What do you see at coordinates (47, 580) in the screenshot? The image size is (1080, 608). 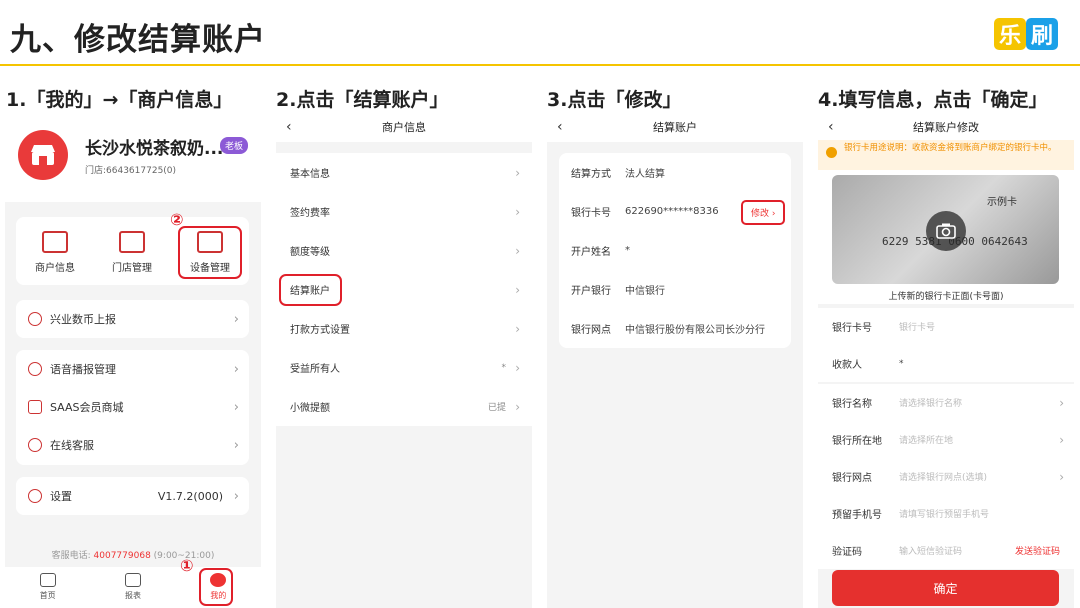 I see `home-icon` at bounding box center [47, 580].